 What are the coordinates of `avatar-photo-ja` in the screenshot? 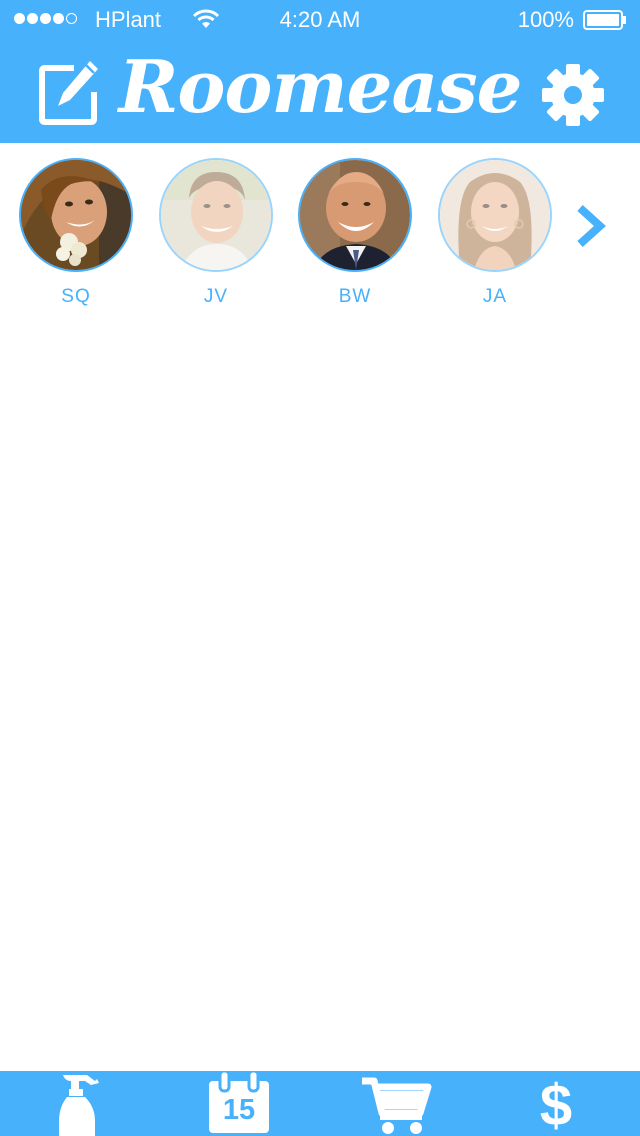 It's located at (495, 215).